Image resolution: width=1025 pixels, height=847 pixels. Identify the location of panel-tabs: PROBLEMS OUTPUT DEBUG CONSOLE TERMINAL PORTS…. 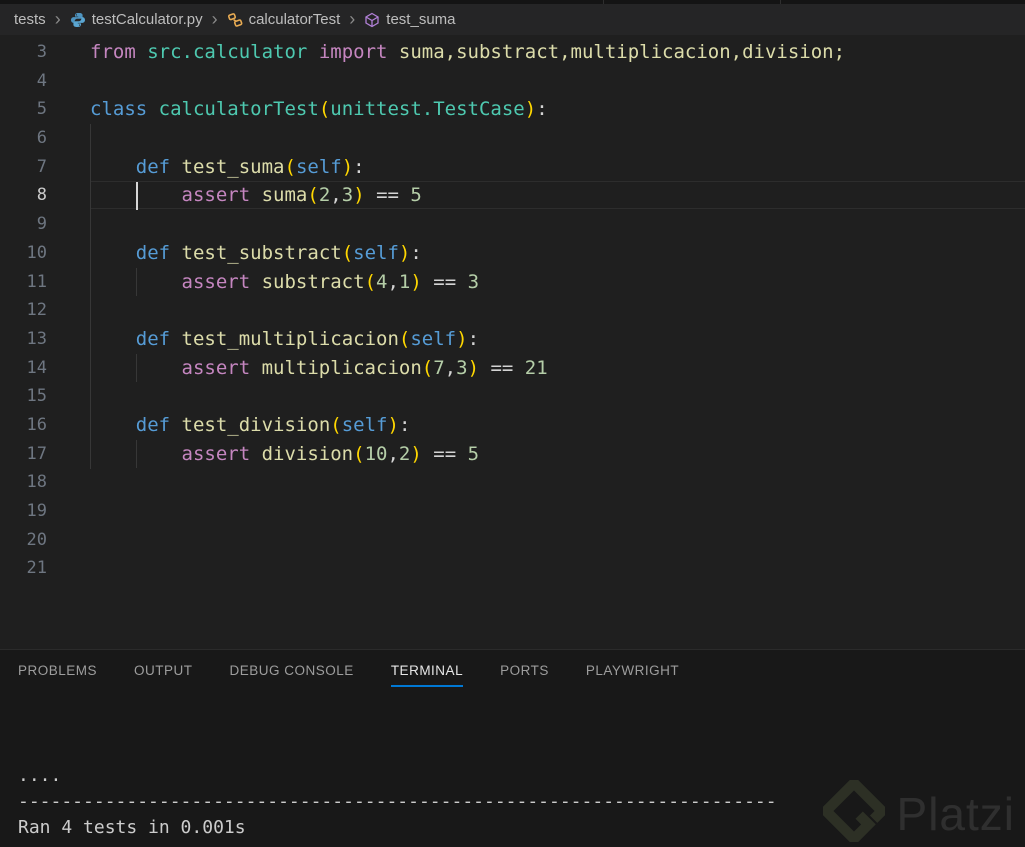
(512, 668).